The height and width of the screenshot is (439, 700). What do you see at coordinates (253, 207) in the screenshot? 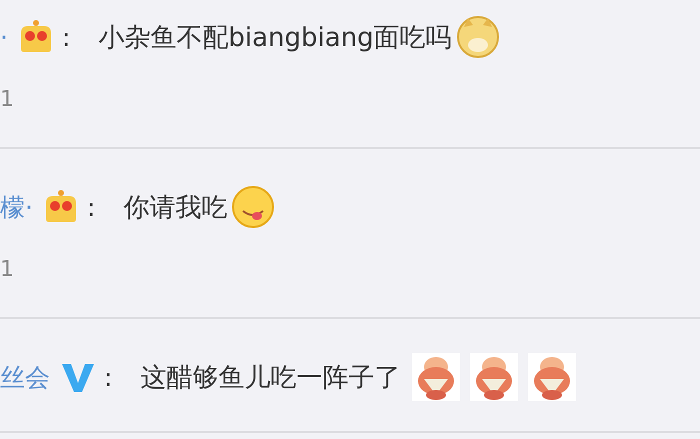
I see `smiley-emoji-icon` at bounding box center [253, 207].